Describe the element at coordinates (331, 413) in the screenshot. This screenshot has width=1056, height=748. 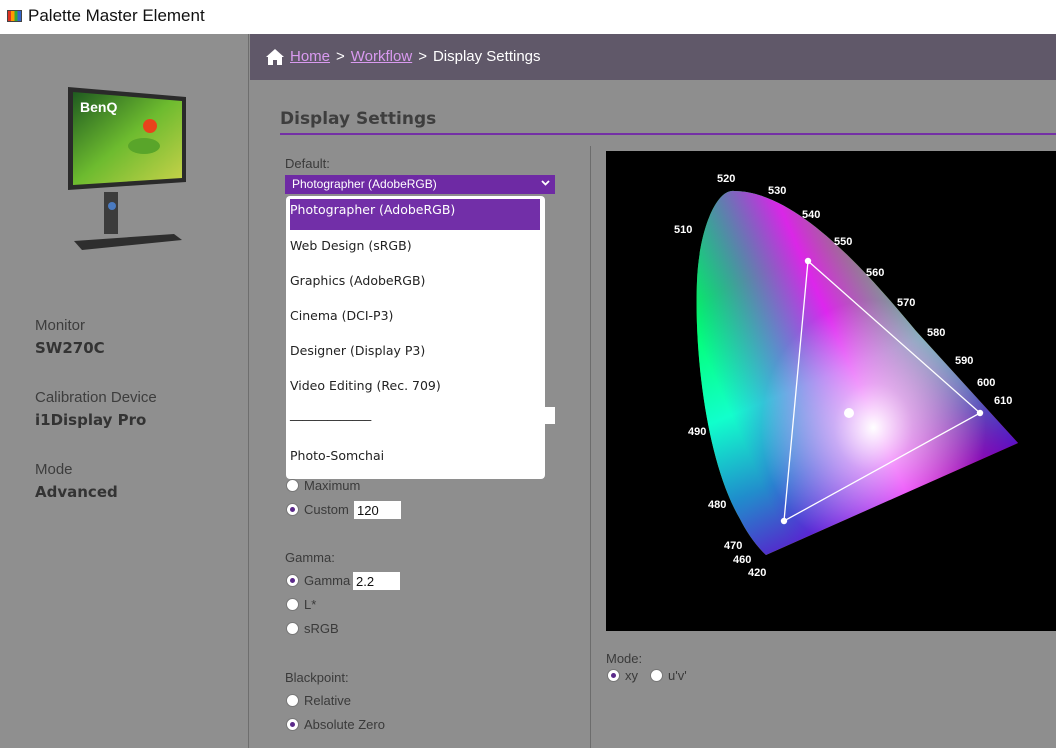
I see `option-label: _____________` at that location.